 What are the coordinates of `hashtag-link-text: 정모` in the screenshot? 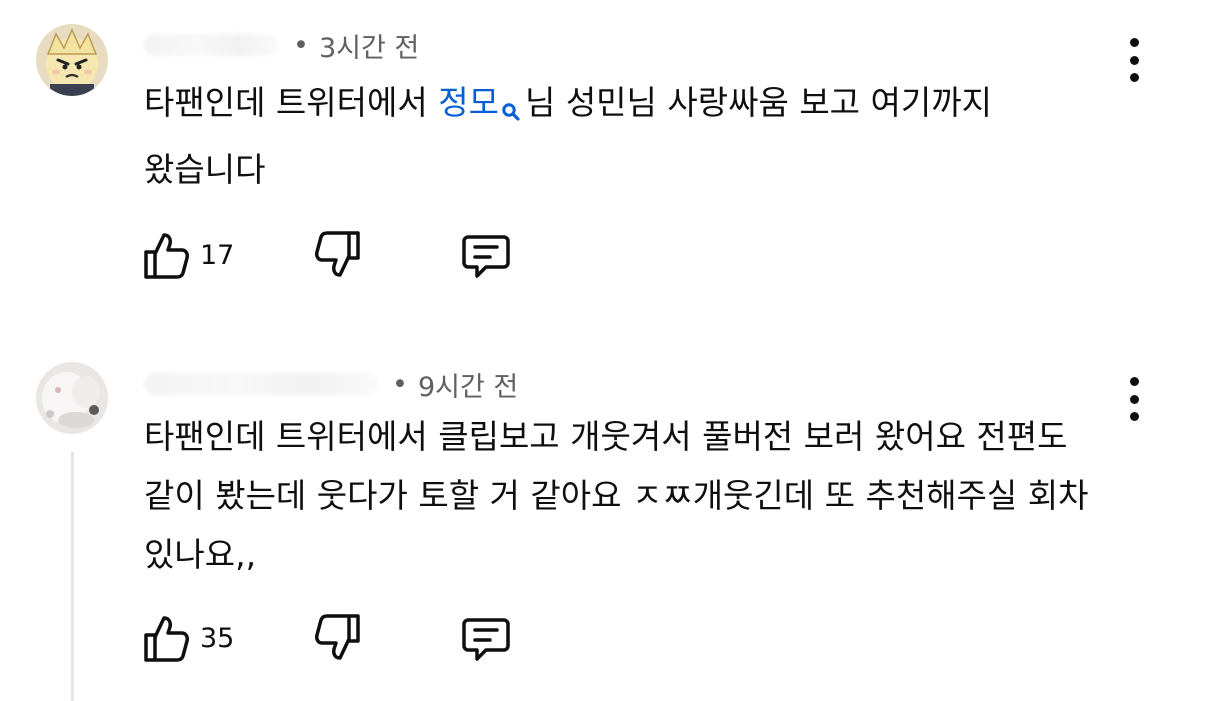 It's located at (468, 102).